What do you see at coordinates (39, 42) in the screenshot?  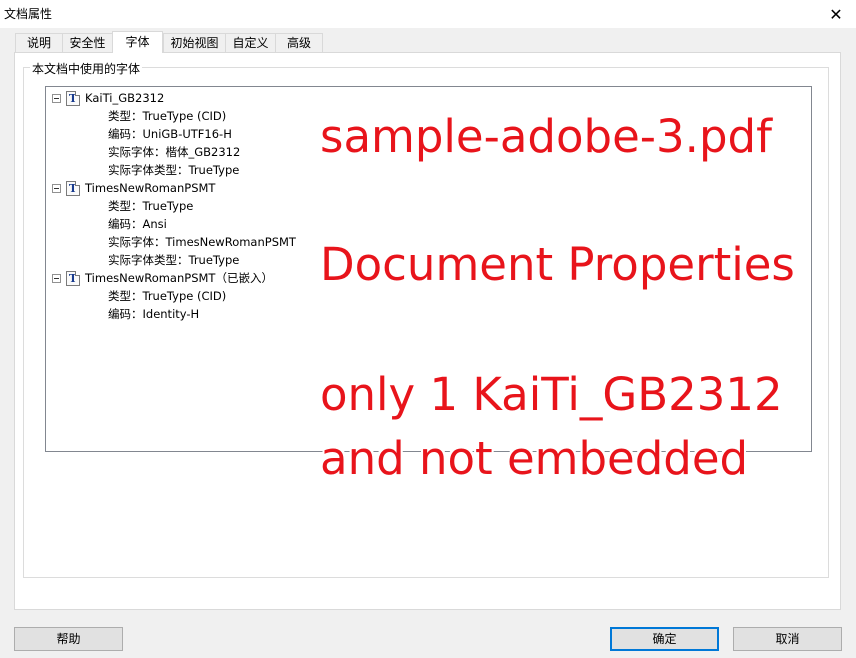 I see `tab-description: 说明` at bounding box center [39, 42].